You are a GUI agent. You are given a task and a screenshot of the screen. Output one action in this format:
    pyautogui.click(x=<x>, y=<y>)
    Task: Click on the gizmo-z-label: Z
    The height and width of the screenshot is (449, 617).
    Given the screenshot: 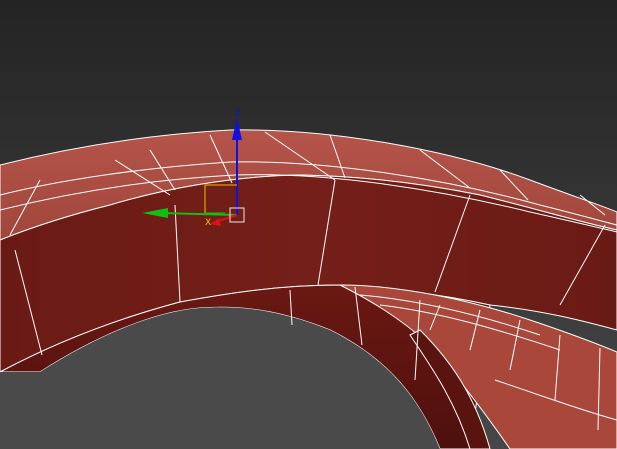 What is the action you would take?
    pyautogui.click(x=238, y=114)
    